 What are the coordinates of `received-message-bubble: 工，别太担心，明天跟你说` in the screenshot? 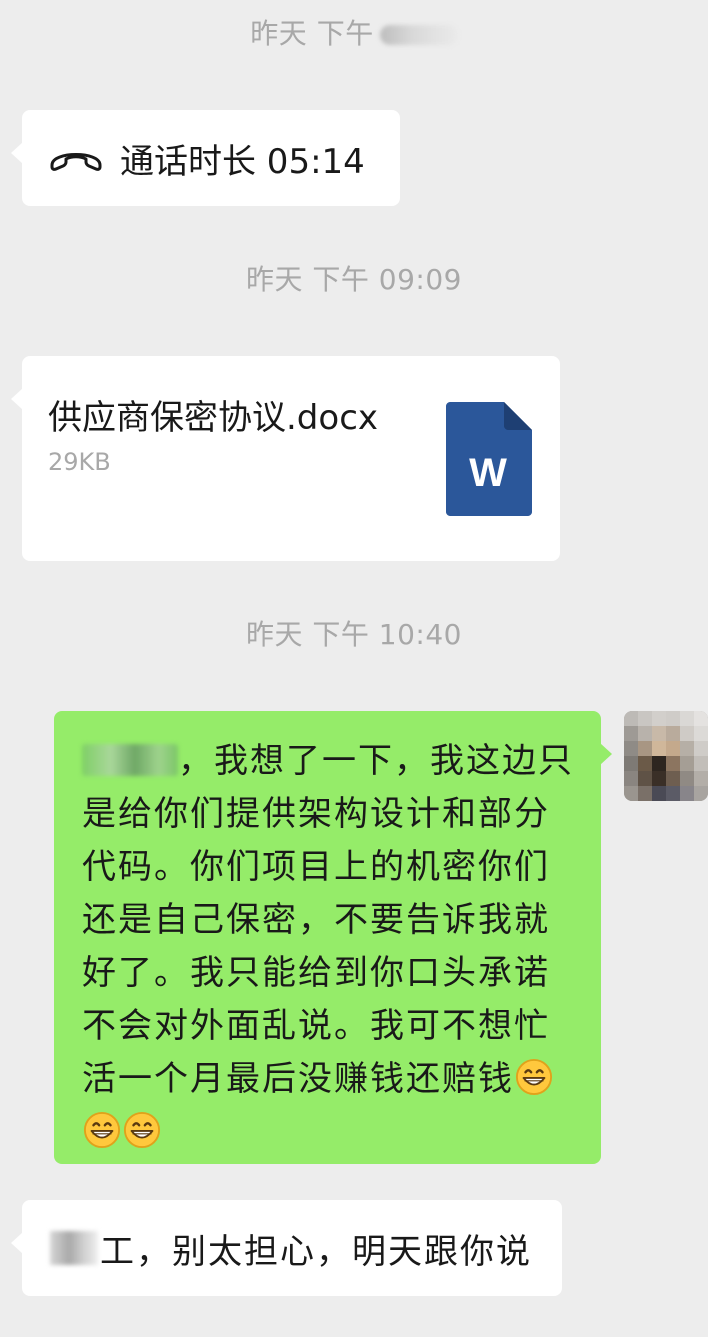 It's located at (286, 1248).